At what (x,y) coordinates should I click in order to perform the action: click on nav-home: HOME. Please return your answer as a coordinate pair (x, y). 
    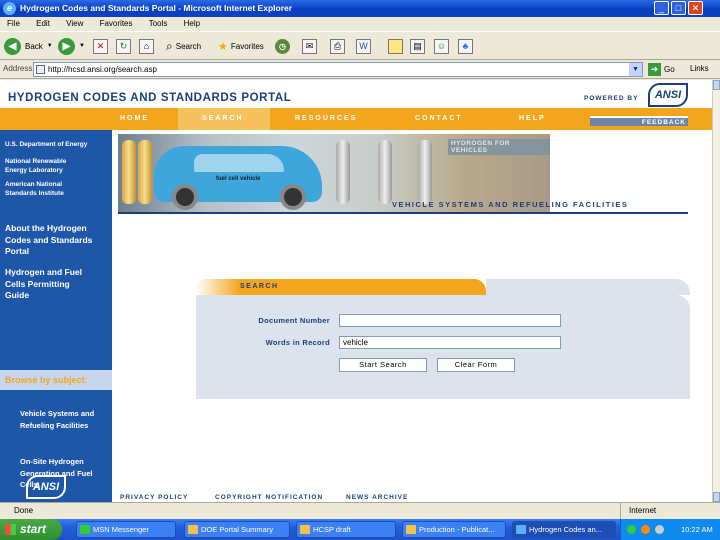
    Looking at the image, I should click on (145, 119).